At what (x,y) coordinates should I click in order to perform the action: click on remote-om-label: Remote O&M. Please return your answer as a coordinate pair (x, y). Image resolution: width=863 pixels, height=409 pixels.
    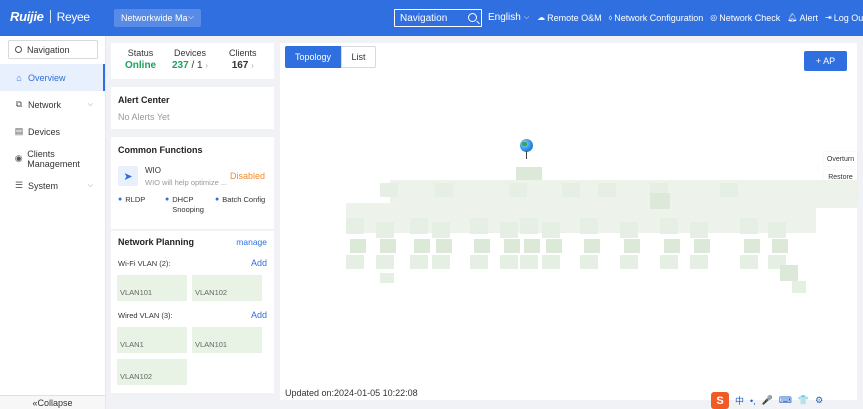
    Looking at the image, I should click on (574, 17).